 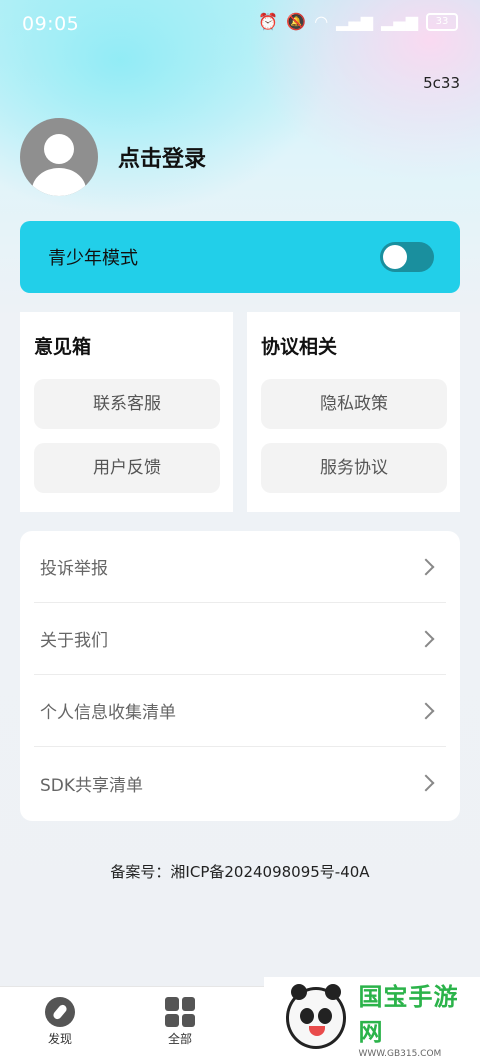 What do you see at coordinates (441, 83) in the screenshot?
I see `version-label: 5c33` at bounding box center [441, 83].